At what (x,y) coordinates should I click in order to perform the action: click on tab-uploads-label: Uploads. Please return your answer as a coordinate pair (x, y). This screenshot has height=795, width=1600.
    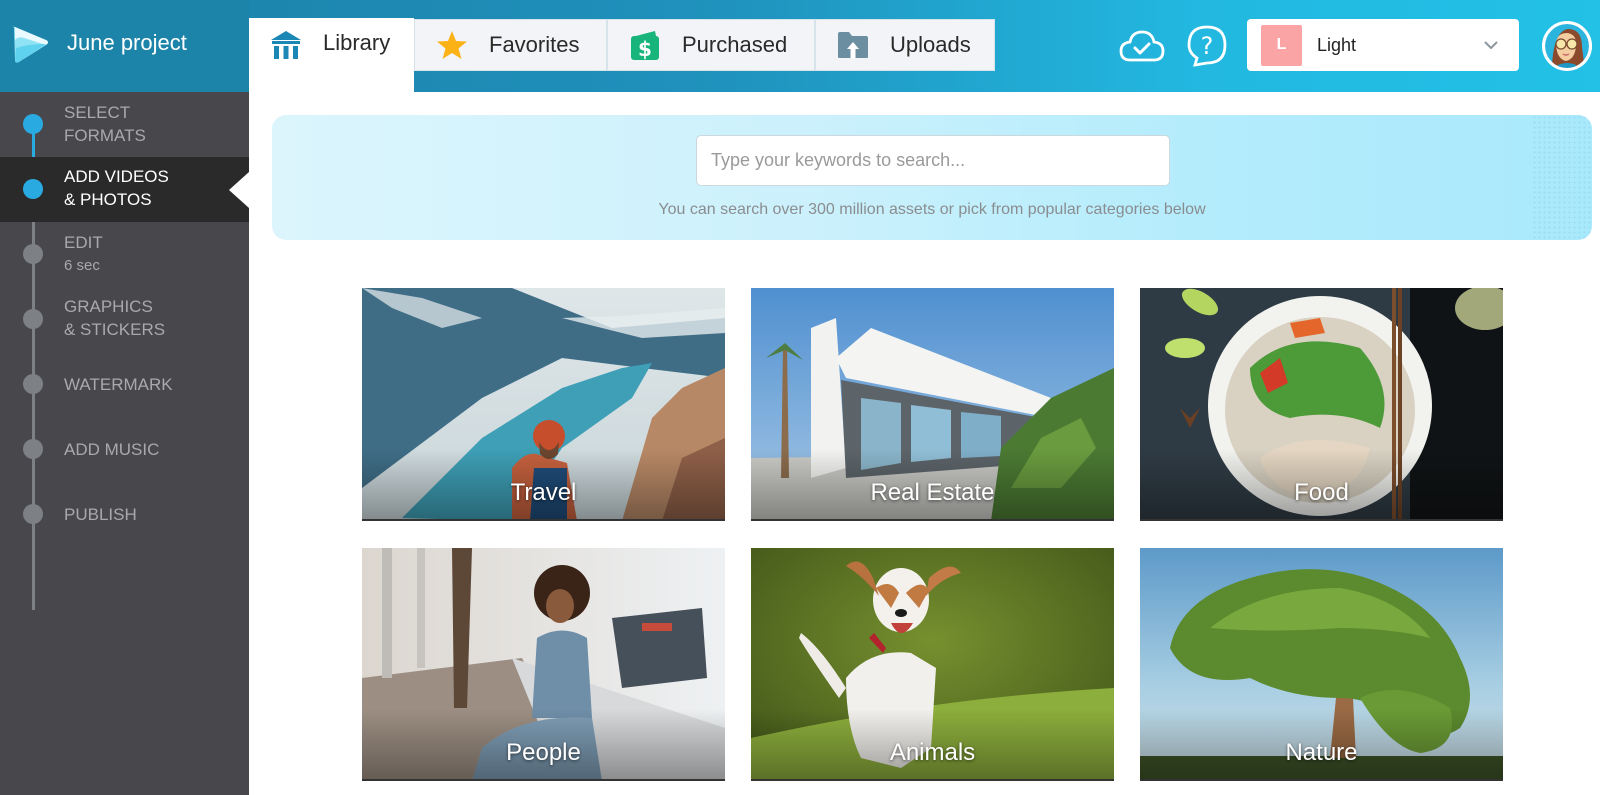
    Looking at the image, I should click on (930, 44).